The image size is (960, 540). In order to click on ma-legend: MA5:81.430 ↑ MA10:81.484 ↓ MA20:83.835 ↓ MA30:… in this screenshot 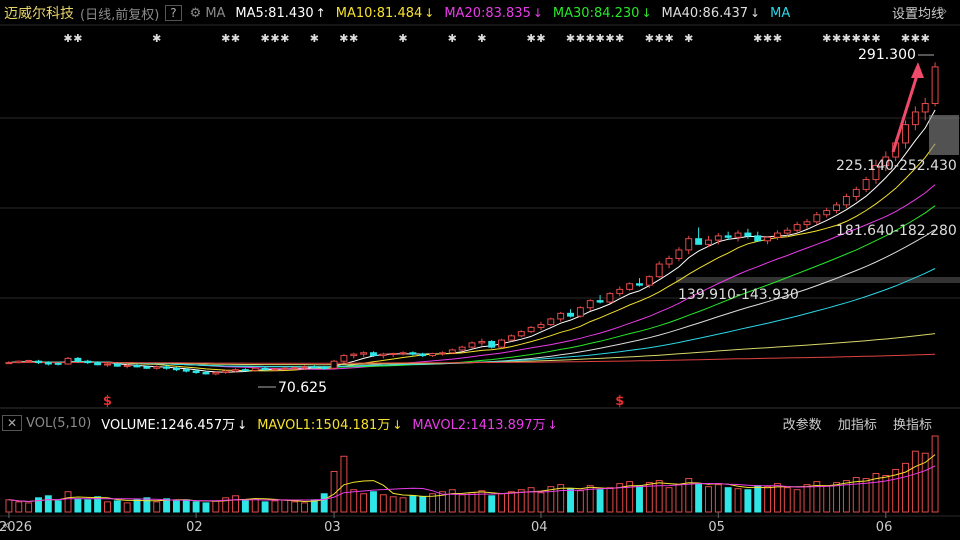, I will do `click(508, 13)`.